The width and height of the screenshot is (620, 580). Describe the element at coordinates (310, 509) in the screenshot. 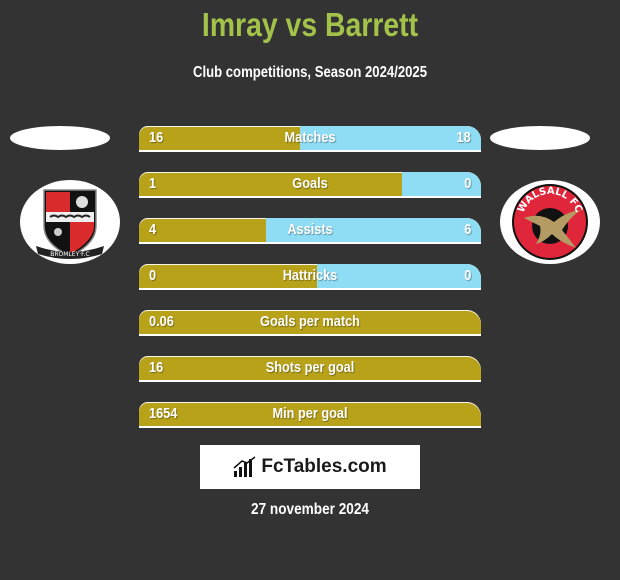

I see `date-label: 27 november 2024` at that location.